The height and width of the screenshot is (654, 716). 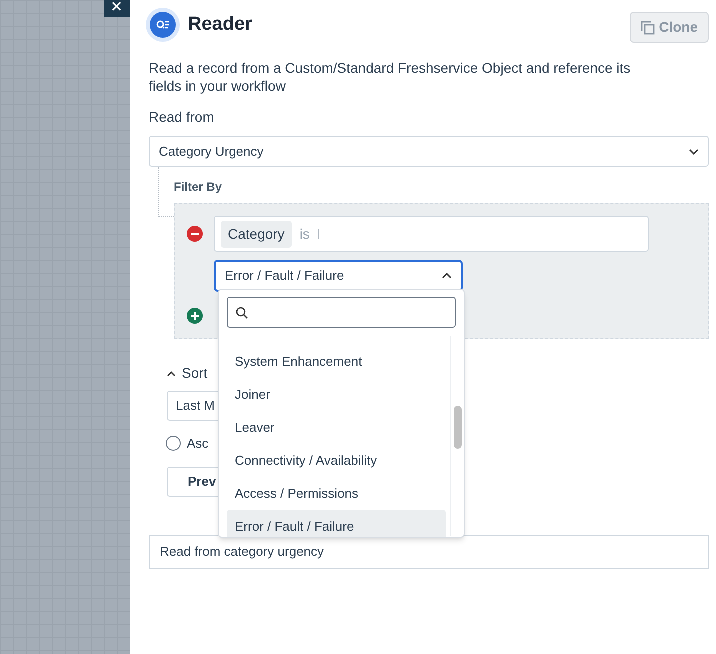 I want to click on panel-title: Reader, so click(x=220, y=24).